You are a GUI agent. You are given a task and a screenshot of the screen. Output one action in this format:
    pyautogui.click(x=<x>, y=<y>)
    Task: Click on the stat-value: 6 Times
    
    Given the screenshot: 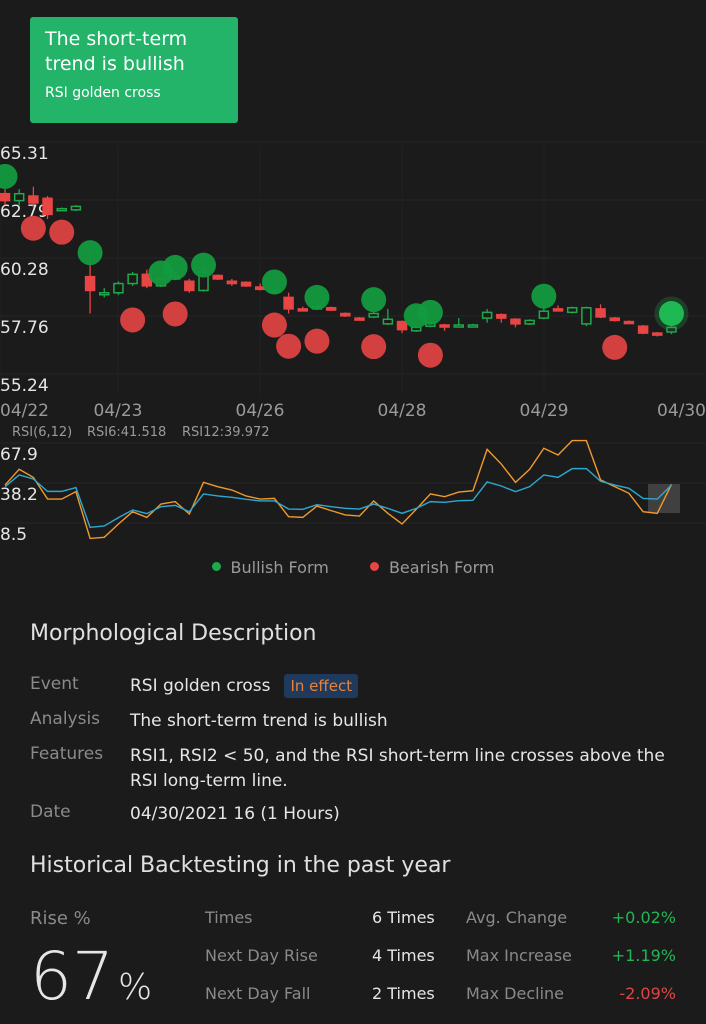 What is the action you would take?
    pyautogui.click(x=403, y=917)
    